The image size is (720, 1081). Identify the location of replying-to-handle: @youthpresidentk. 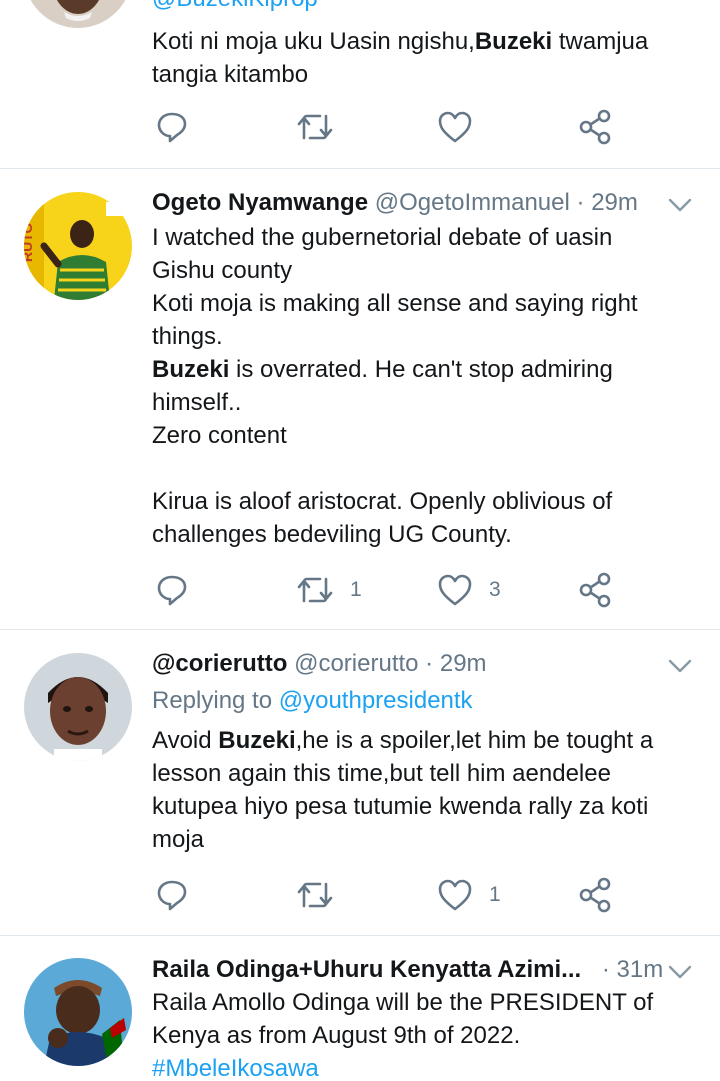
(376, 700).